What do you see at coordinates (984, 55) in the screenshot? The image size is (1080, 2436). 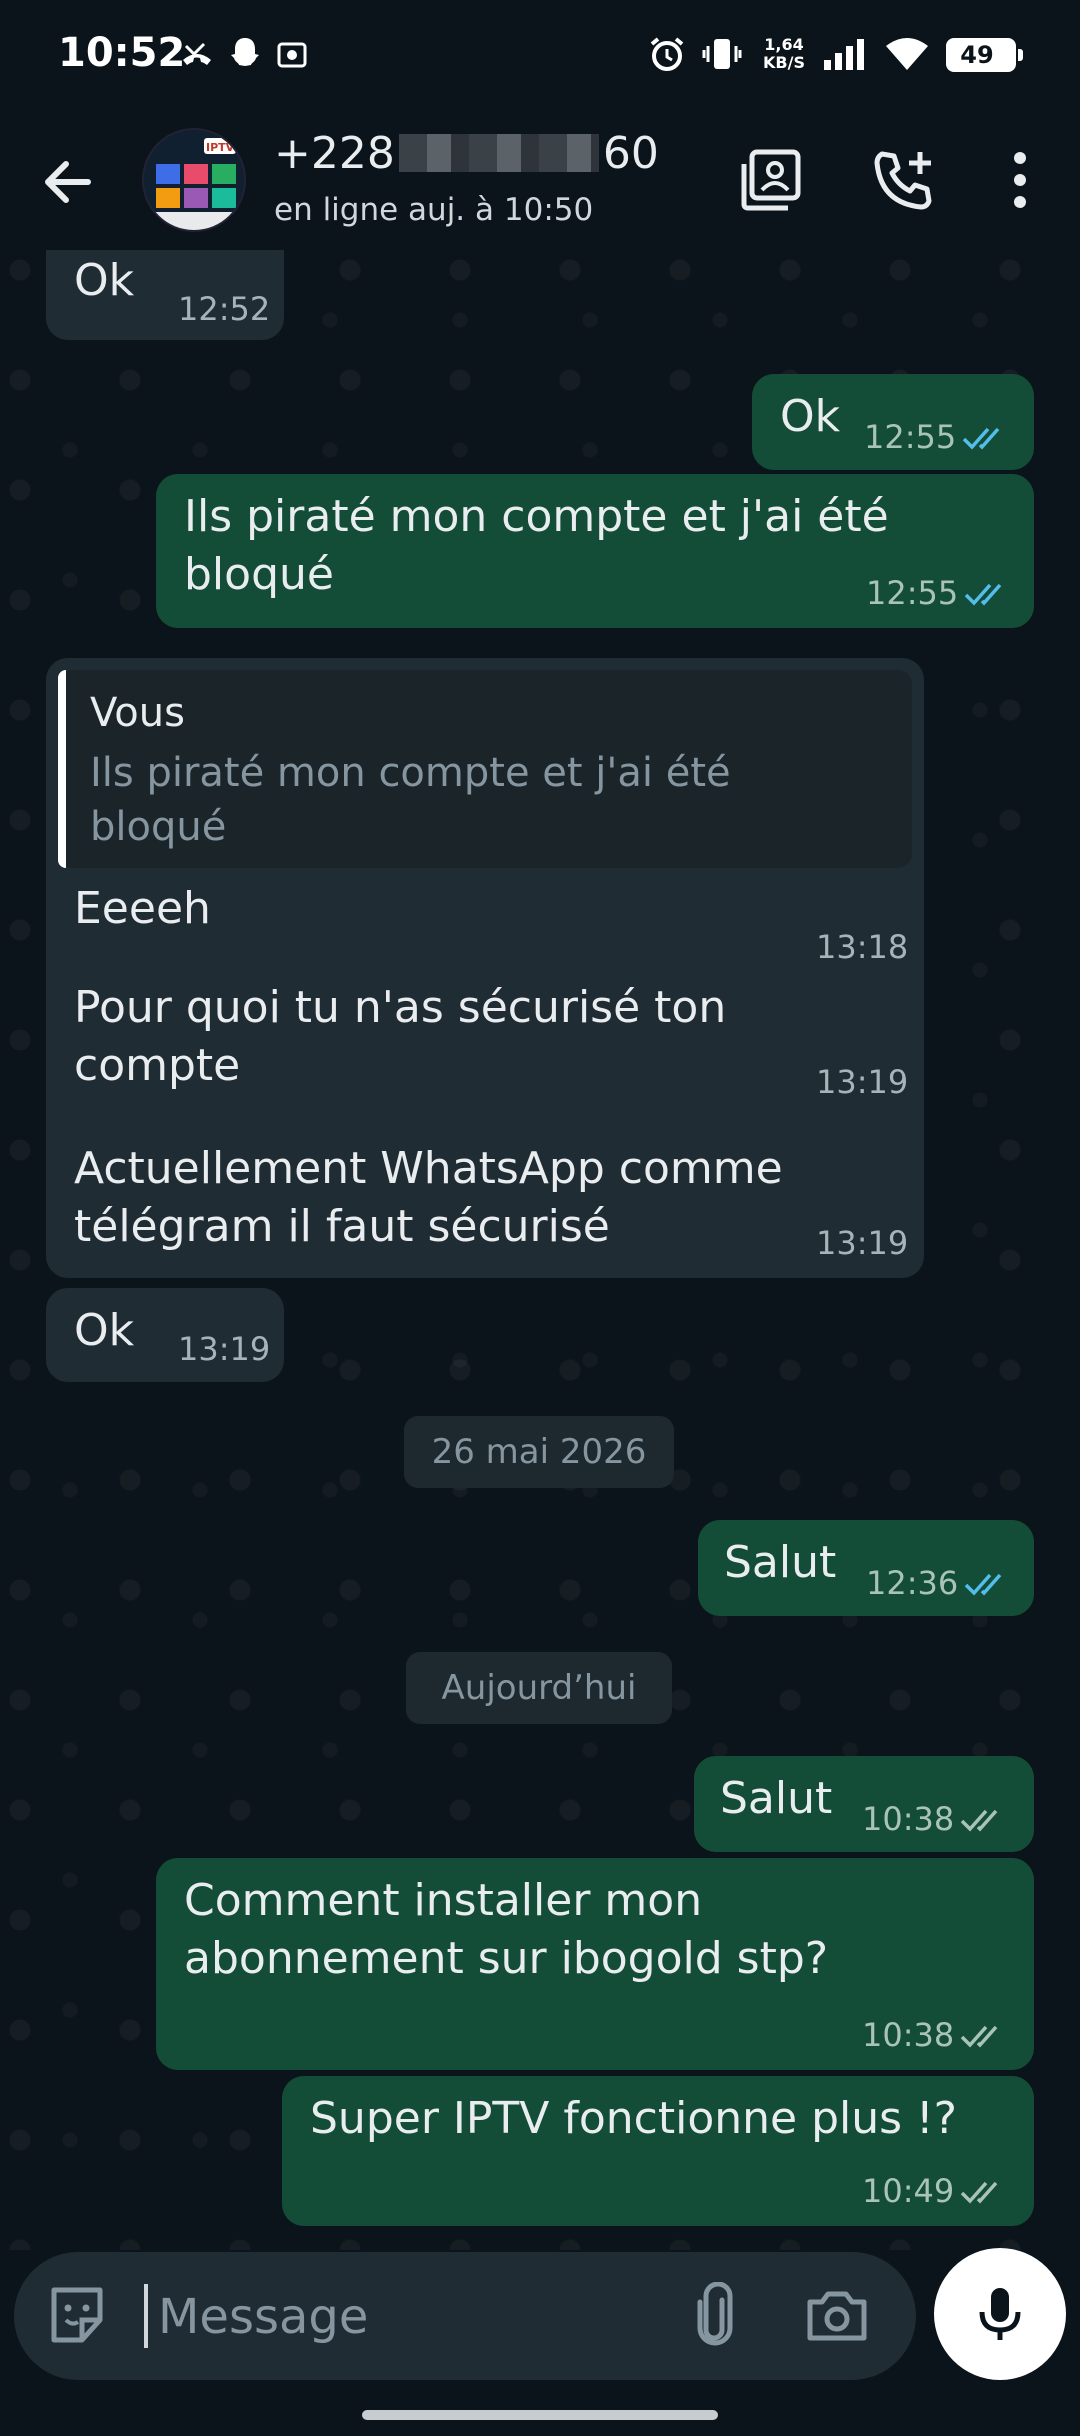 I see `battery-indicator: 49` at bounding box center [984, 55].